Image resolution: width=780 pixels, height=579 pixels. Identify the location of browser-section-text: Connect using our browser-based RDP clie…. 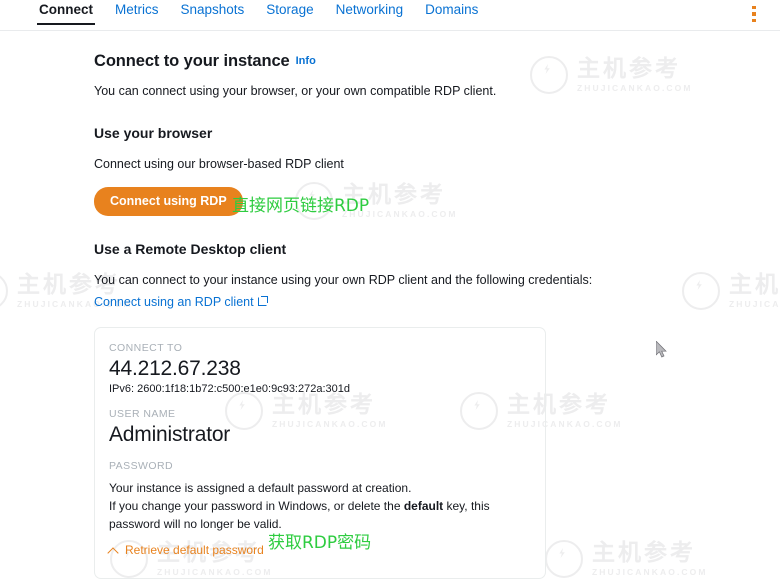
(219, 164).